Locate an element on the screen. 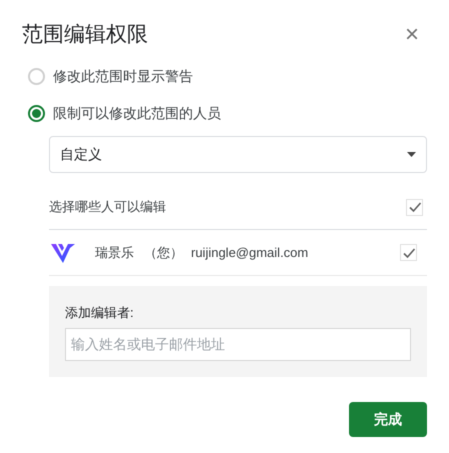 Image resolution: width=449 pixels, height=453 pixels. editor-note: （您） is located at coordinates (163, 253).